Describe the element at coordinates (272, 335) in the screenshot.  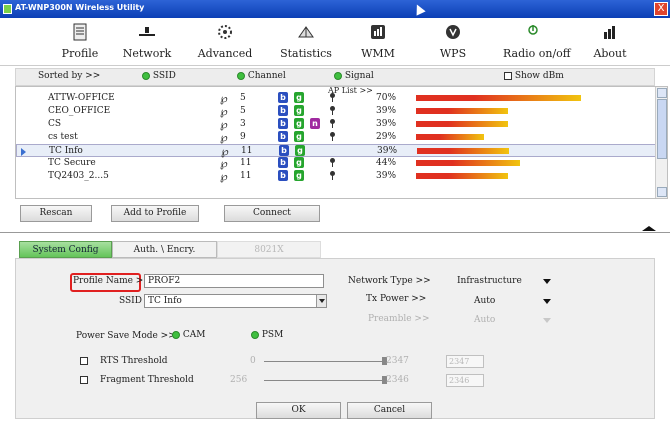
I see `psm-label: PSM` at that location.